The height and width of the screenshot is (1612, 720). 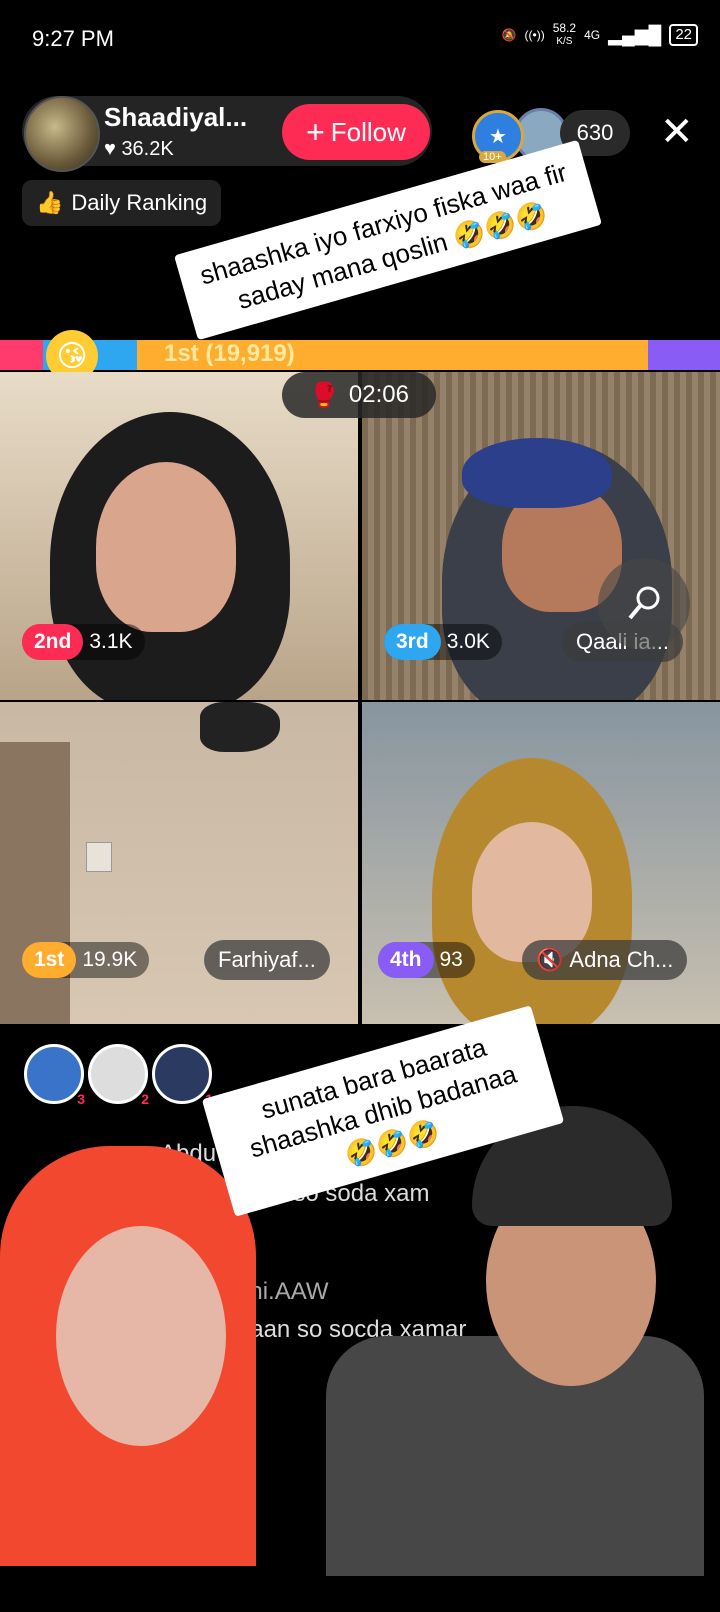 What do you see at coordinates (62, 134) in the screenshot?
I see `host-avatar` at bounding box center [62, 134].